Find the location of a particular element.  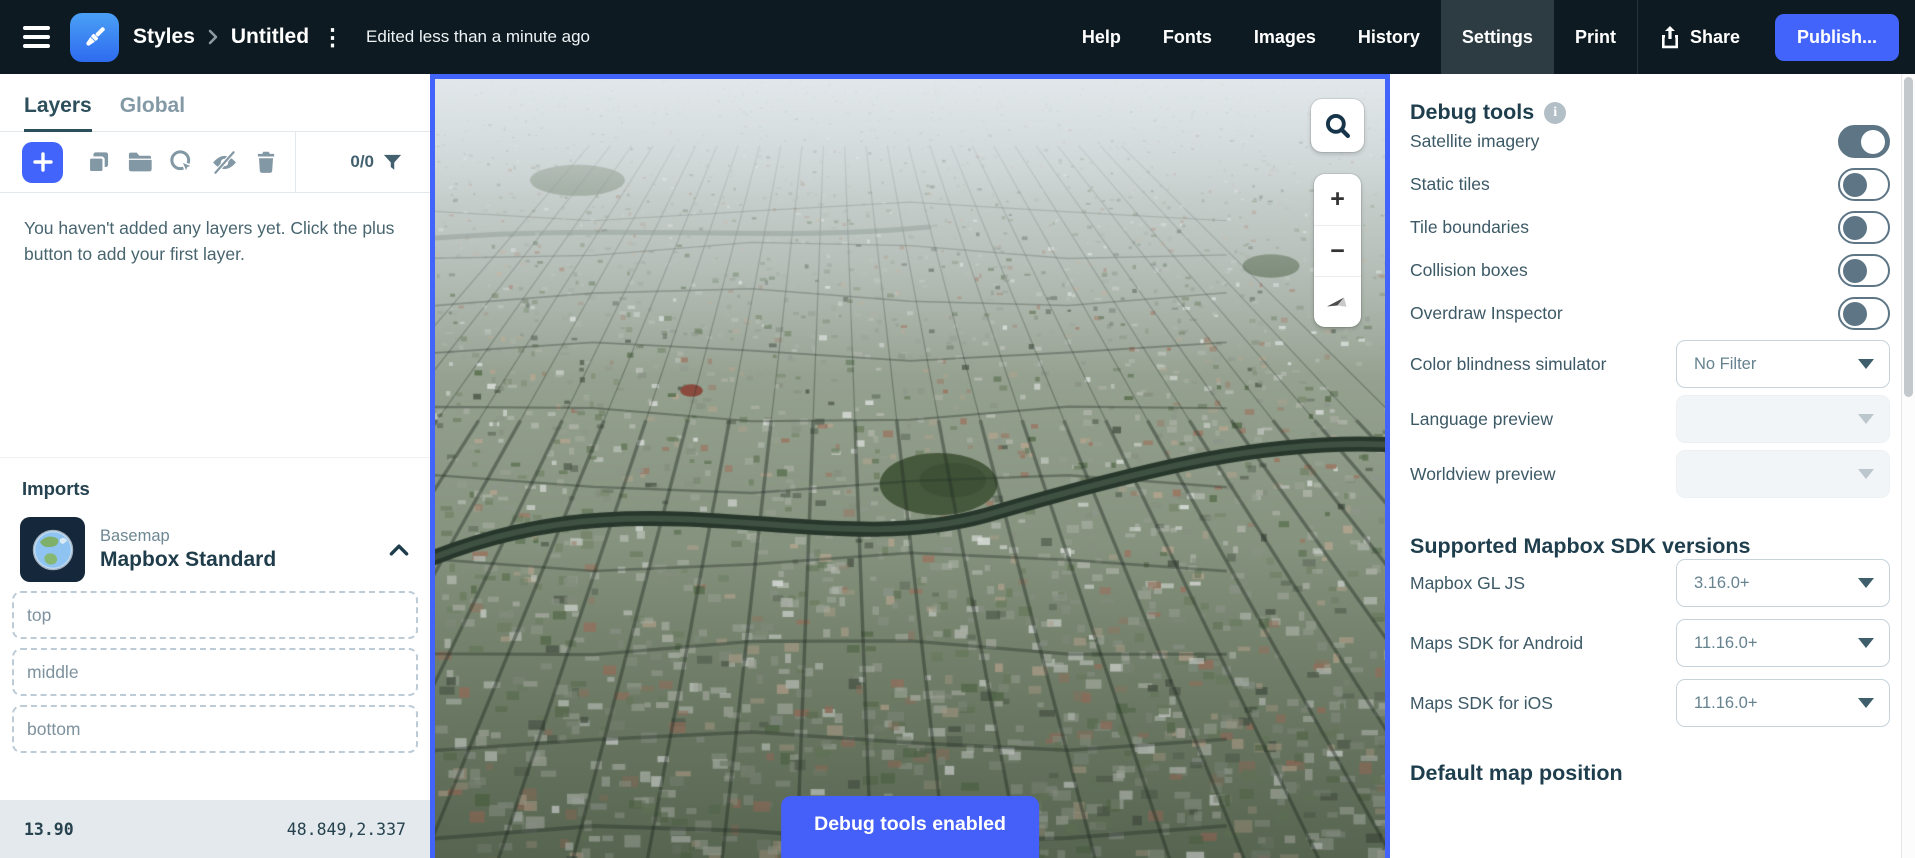

chevron-up-icon is located at coordinates (399, 550).